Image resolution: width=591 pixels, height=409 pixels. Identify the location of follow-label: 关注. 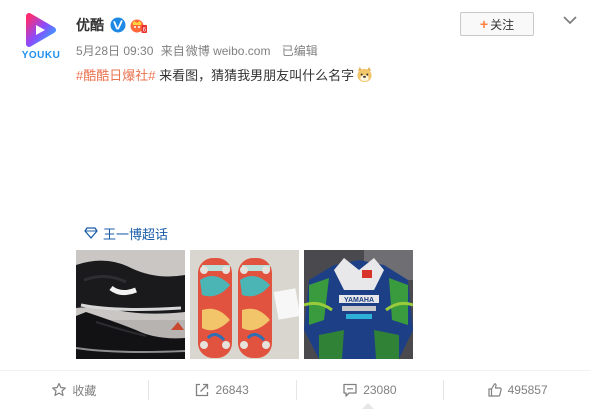
(502, 24).